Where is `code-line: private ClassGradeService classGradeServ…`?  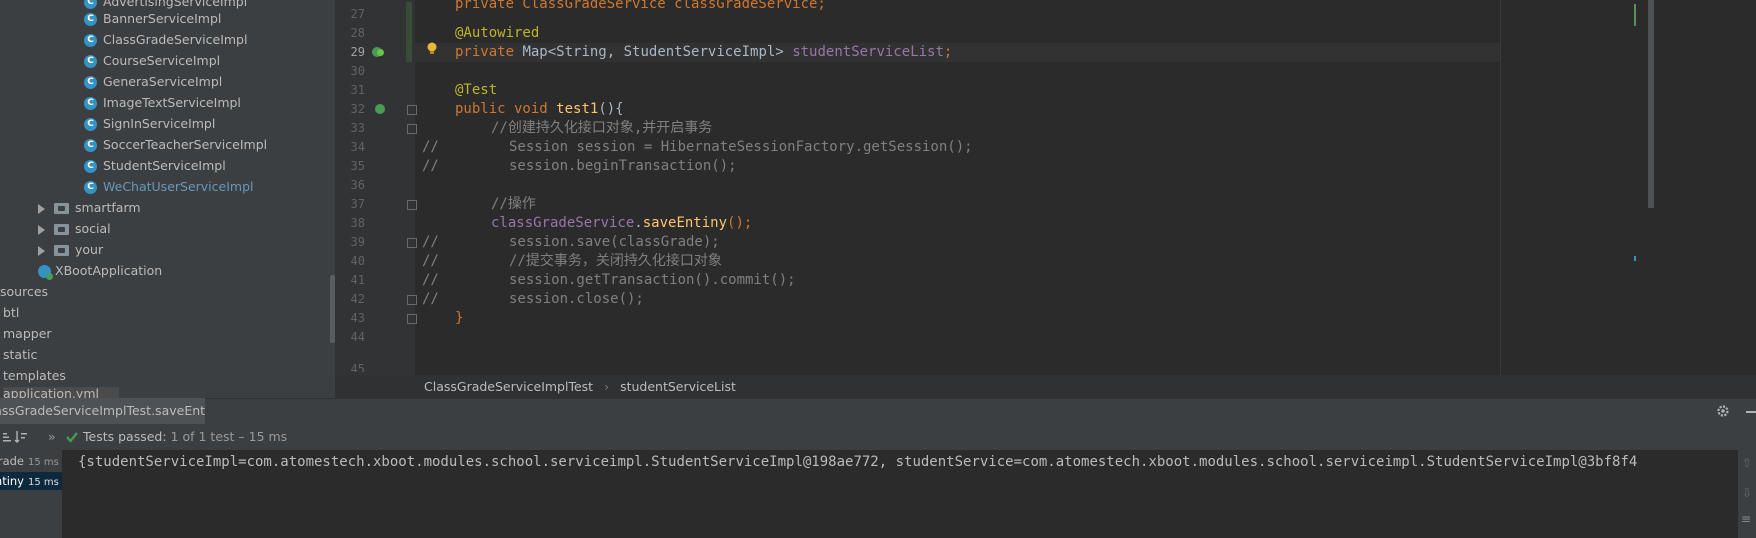
code-line: private ClassGradeService classGradeServ… is located at coordinates (640, 7).